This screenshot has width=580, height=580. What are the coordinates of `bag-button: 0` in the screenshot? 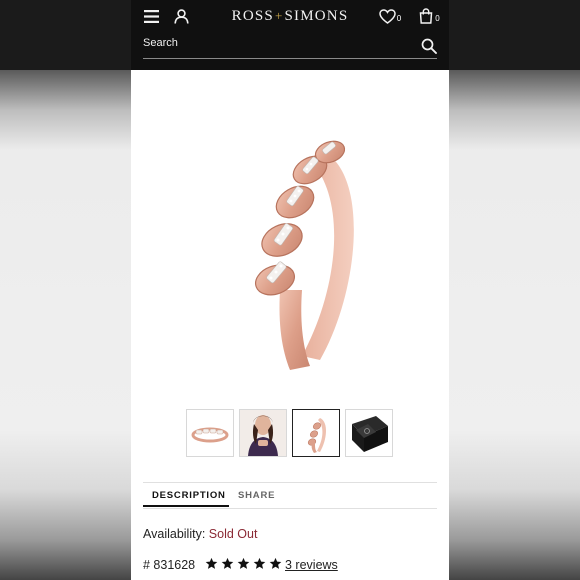 It's located at (429, 16).